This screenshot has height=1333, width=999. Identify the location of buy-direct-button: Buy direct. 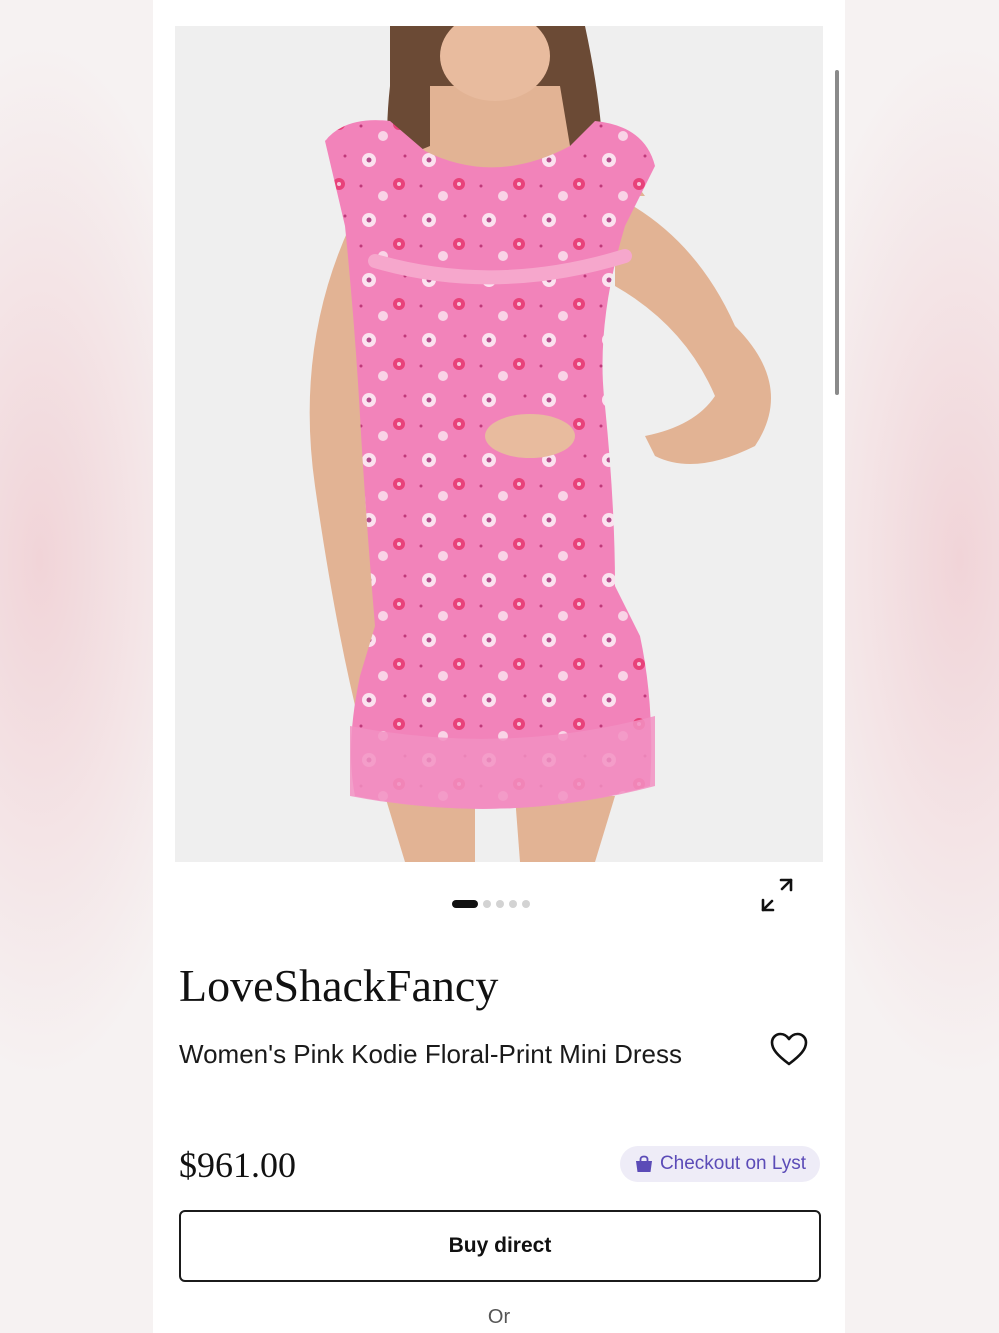
(500, 1246).